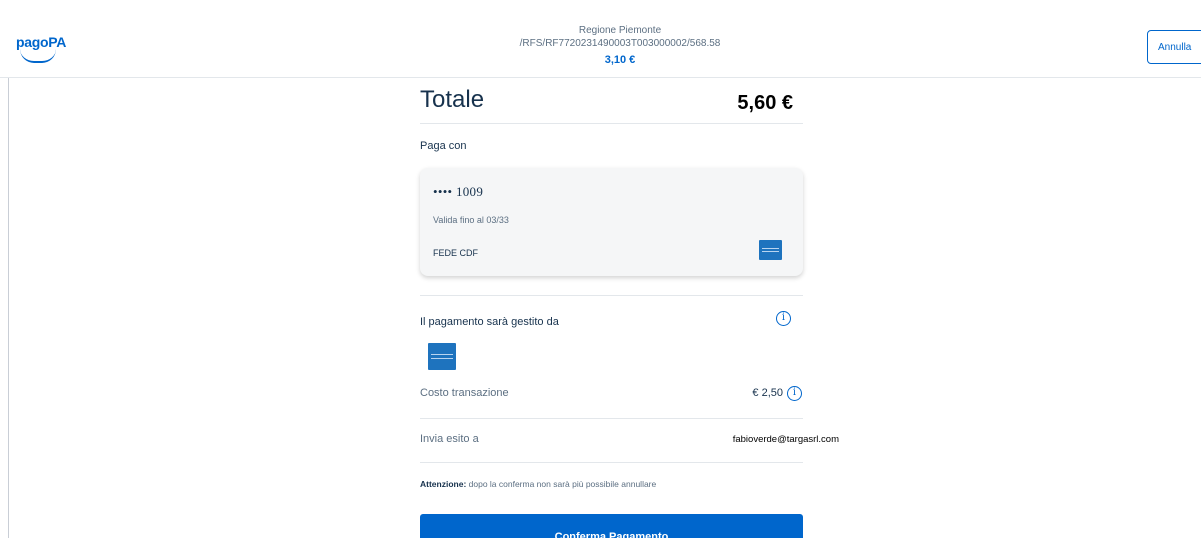 The width and height of the screenshot is (1201, 538). What do you see at coordinates (620, 30) in the screenshot?
I see `creditor-entity: Regione Piemonte` at bounding box center [620, 30].